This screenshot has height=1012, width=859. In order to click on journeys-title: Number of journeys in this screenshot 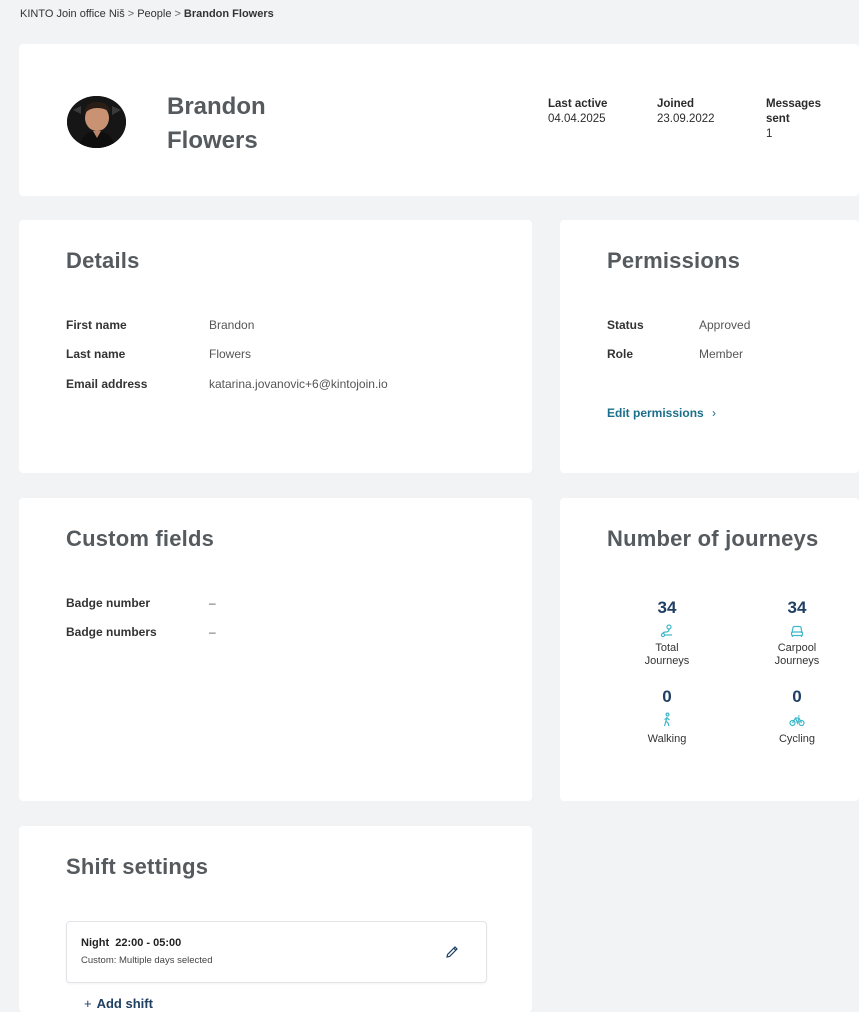, I will do `click(713, 538)`.